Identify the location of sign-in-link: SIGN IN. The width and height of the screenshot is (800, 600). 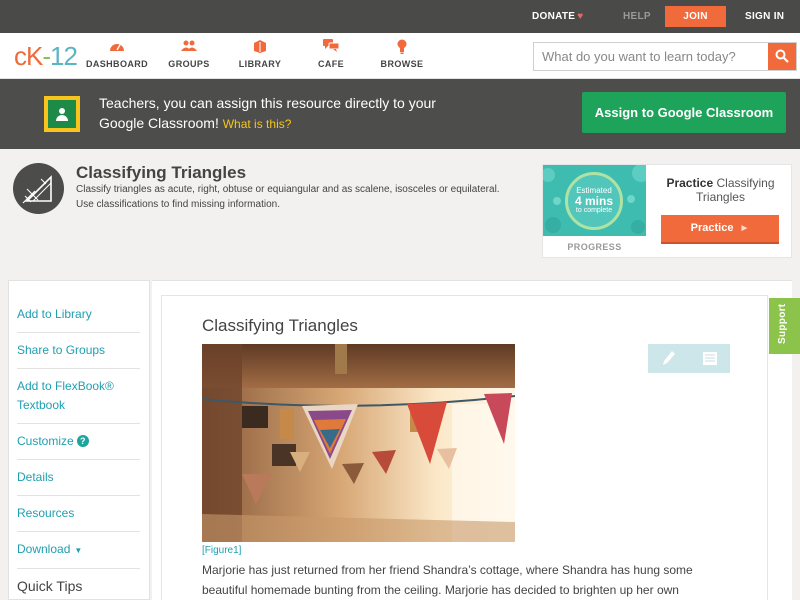
(764, 16).